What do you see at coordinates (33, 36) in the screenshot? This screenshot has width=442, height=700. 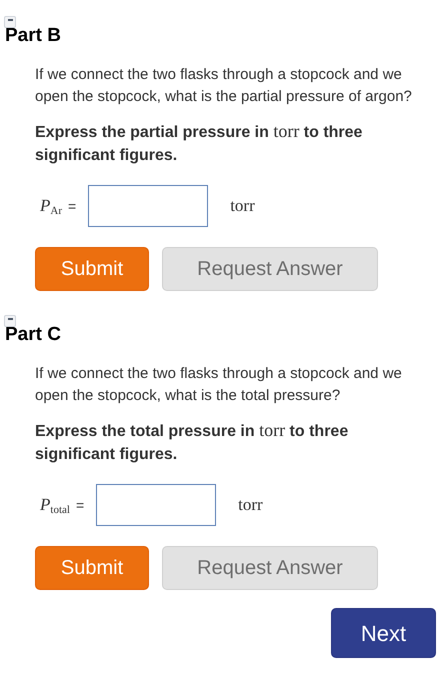 I see `part-title: Part B` at bounding box center [33, 36].